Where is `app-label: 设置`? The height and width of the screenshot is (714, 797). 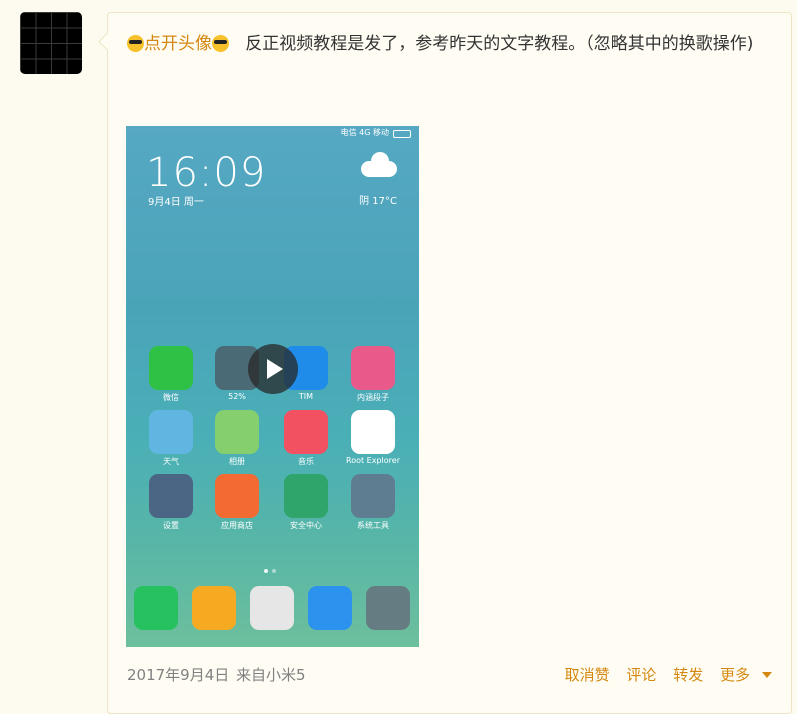 app-label: 设置 is located at coordinates (171, 525).